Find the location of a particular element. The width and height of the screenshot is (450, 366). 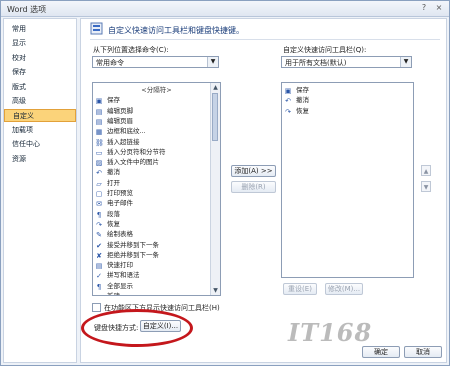

list-item-label: <分隔符> is located at coordinates (156, 90).